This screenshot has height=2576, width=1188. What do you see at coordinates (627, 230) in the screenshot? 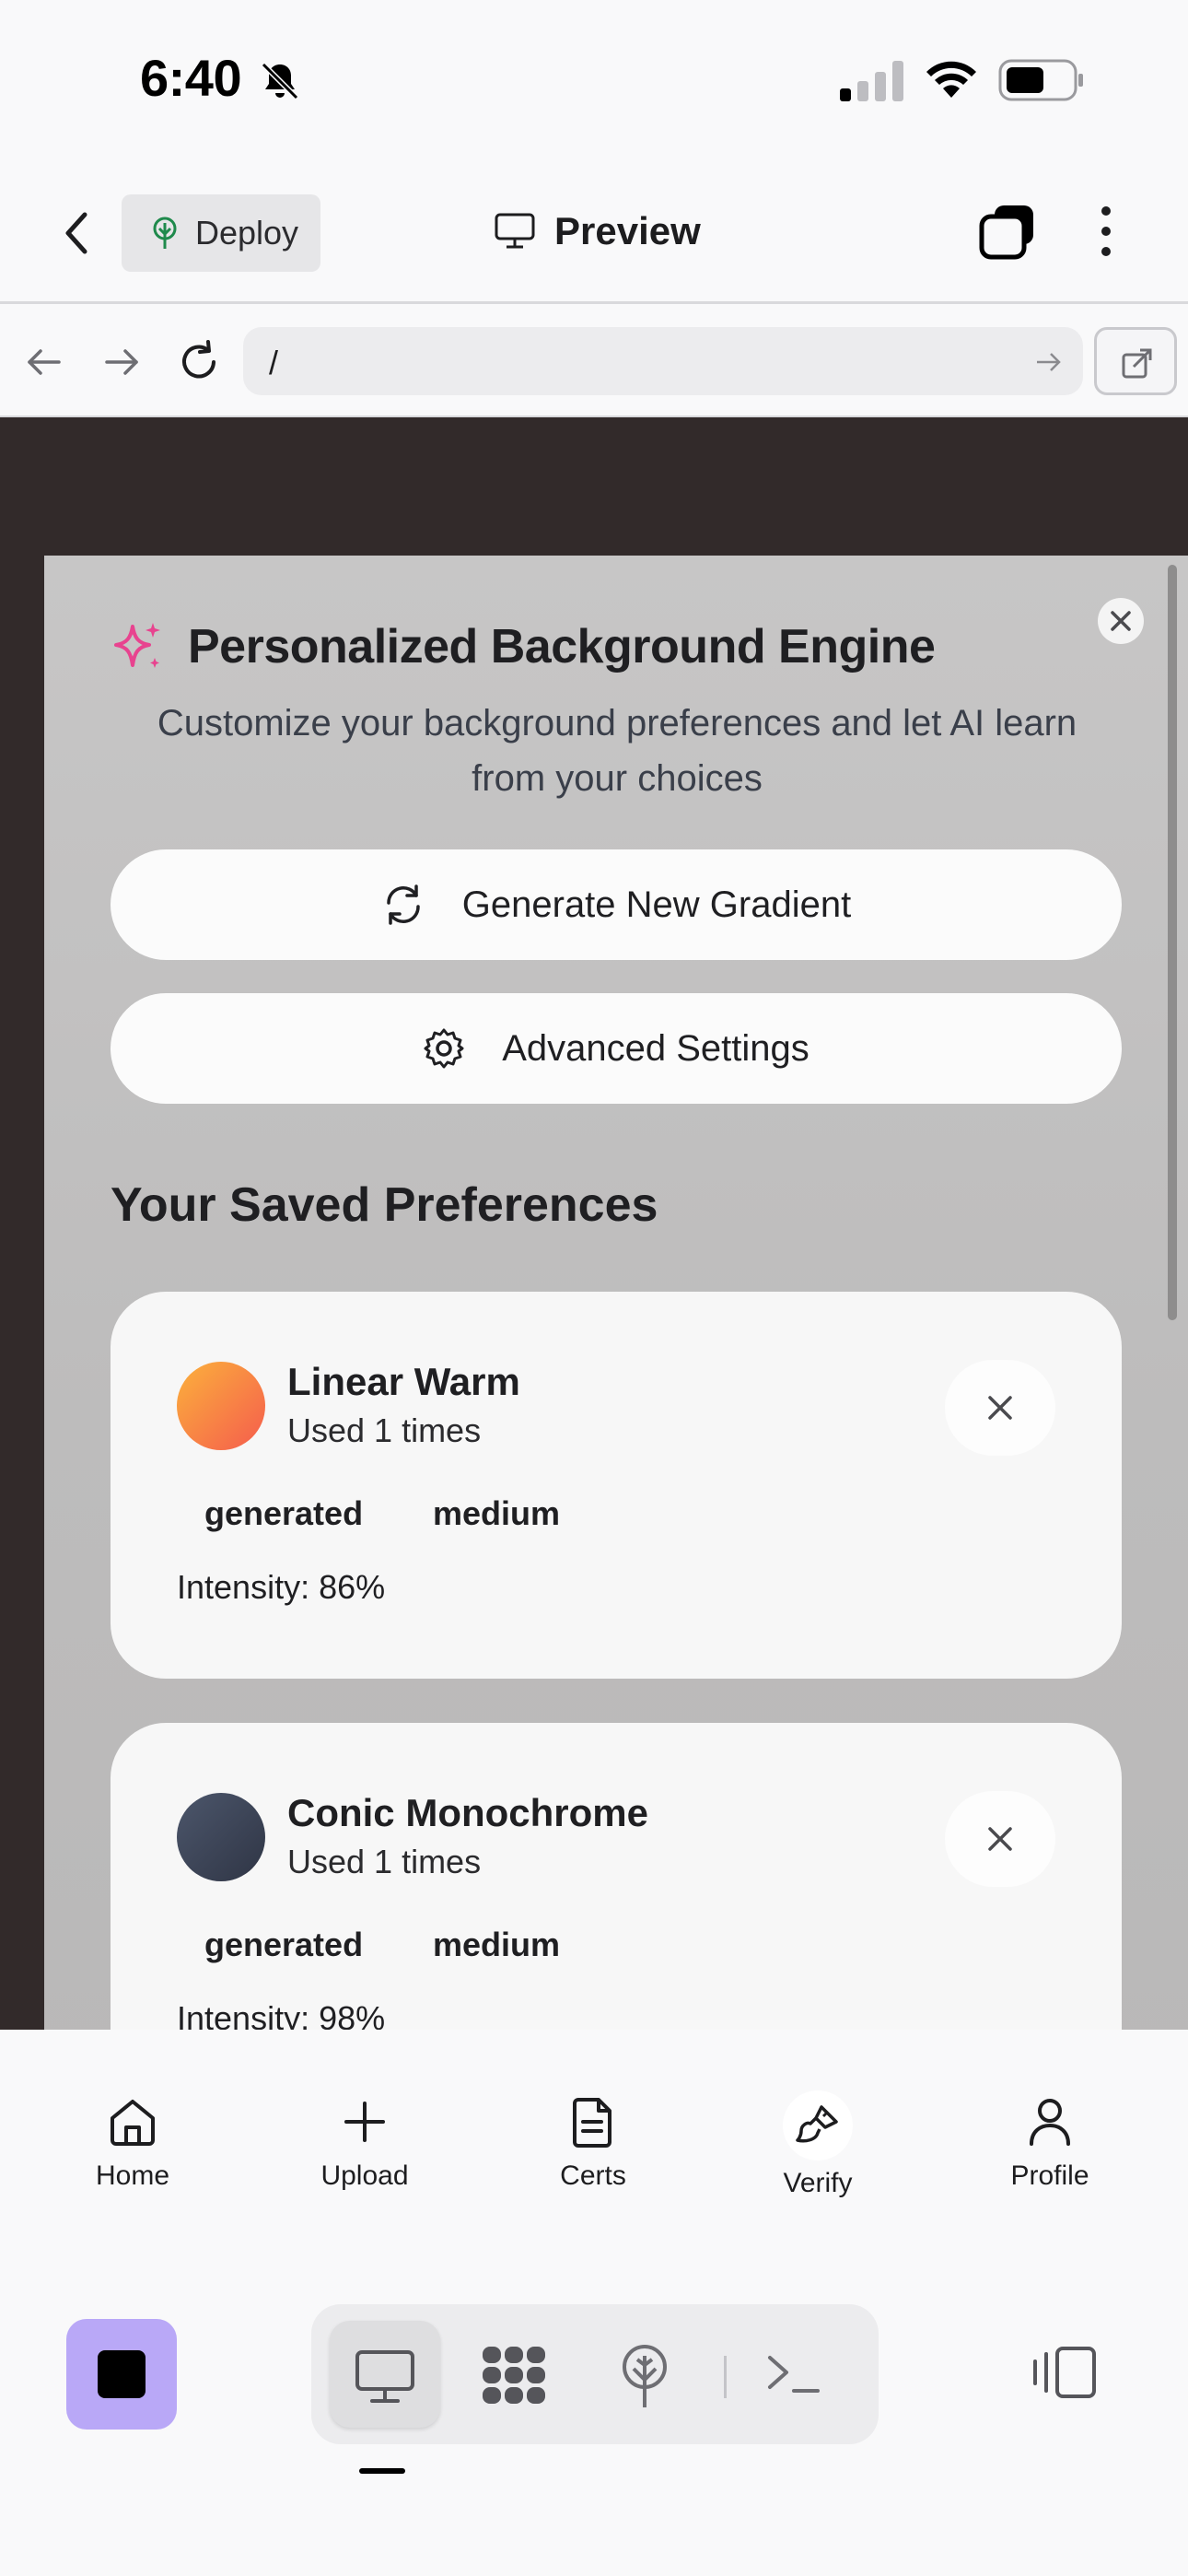
I see `preview-title-label: Preview` at bounding box center [627, 230].